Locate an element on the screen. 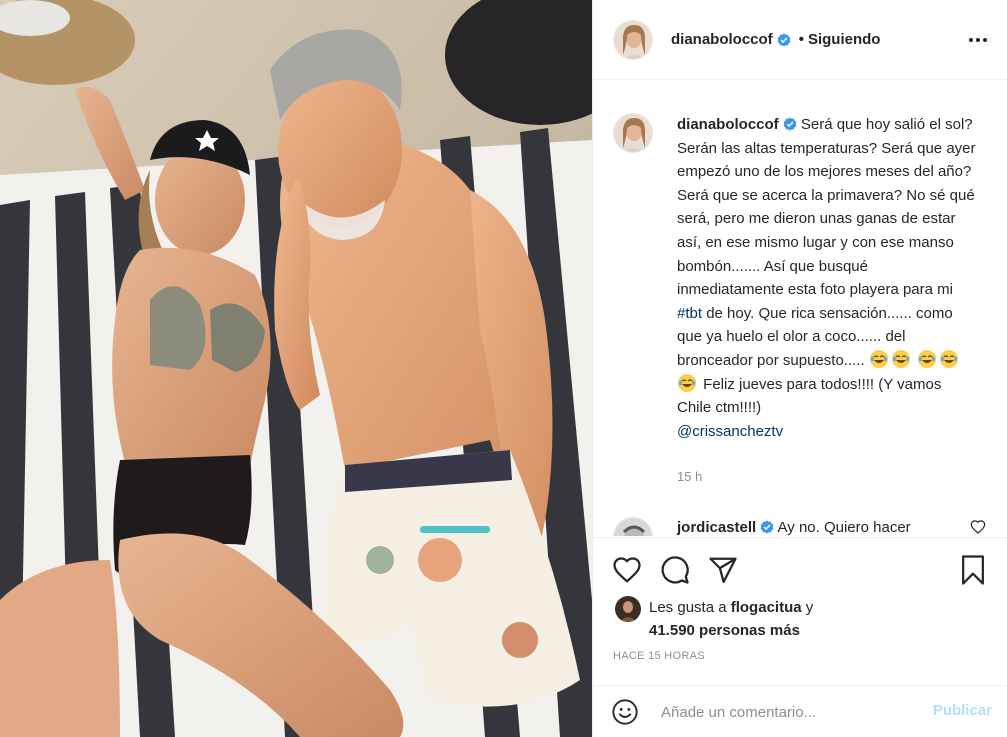 The height and width of the screenshot is (737, 1007). comment-like-heart-icon is located at coordinates (978, 527).